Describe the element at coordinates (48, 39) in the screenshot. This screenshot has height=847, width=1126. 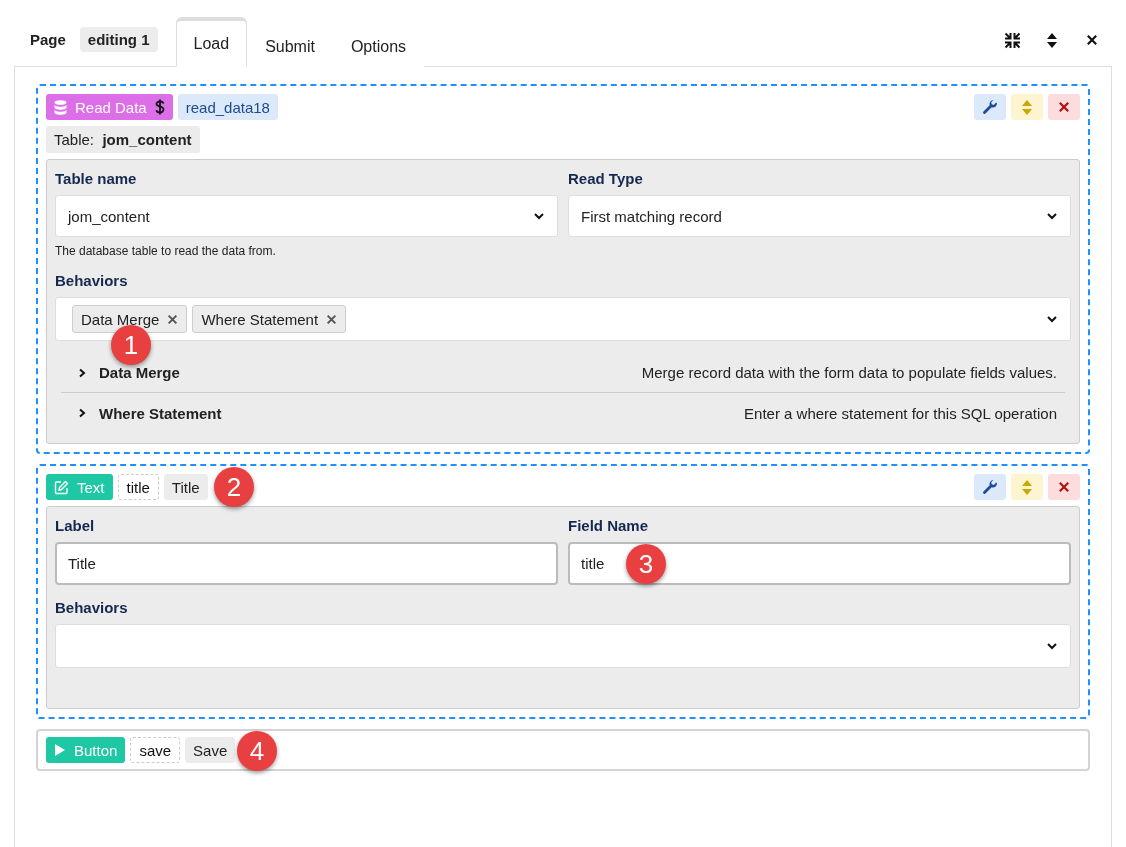
I see `page-title: Page` at that location.